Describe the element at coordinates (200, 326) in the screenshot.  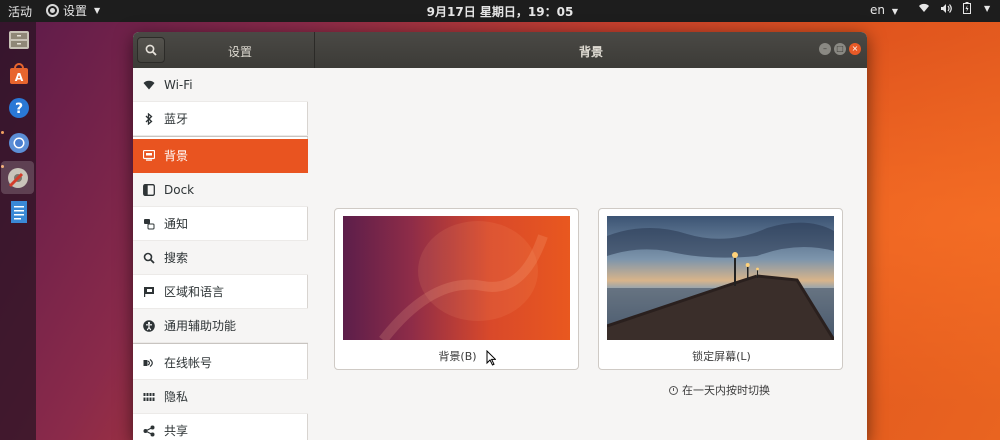
I see `sidebar-item-label: 通用辅助功能` at that location.